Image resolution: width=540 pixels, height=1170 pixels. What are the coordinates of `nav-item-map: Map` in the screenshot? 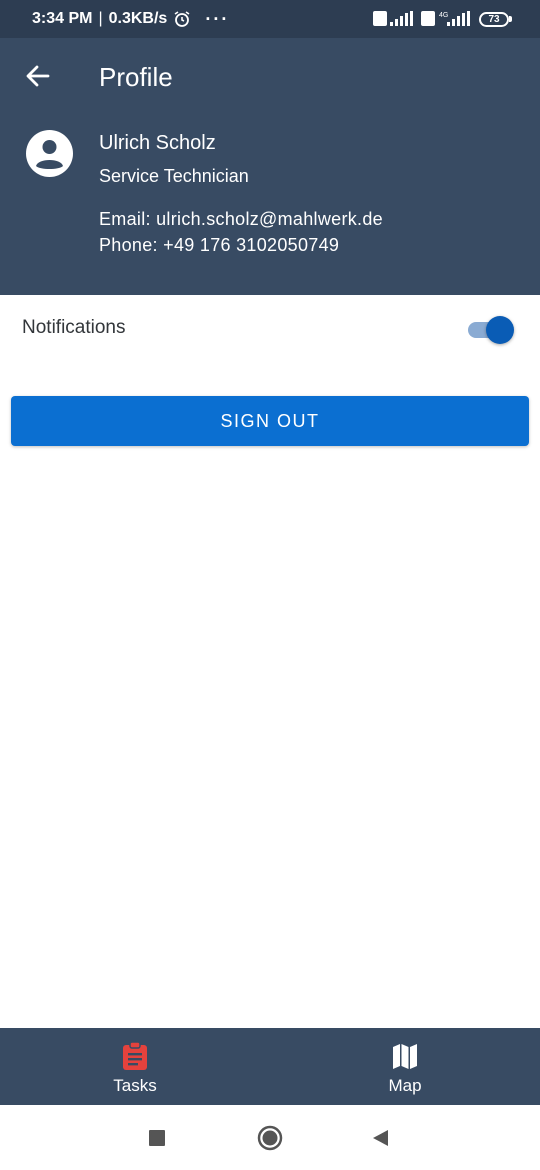 It's located at (405, 1066).